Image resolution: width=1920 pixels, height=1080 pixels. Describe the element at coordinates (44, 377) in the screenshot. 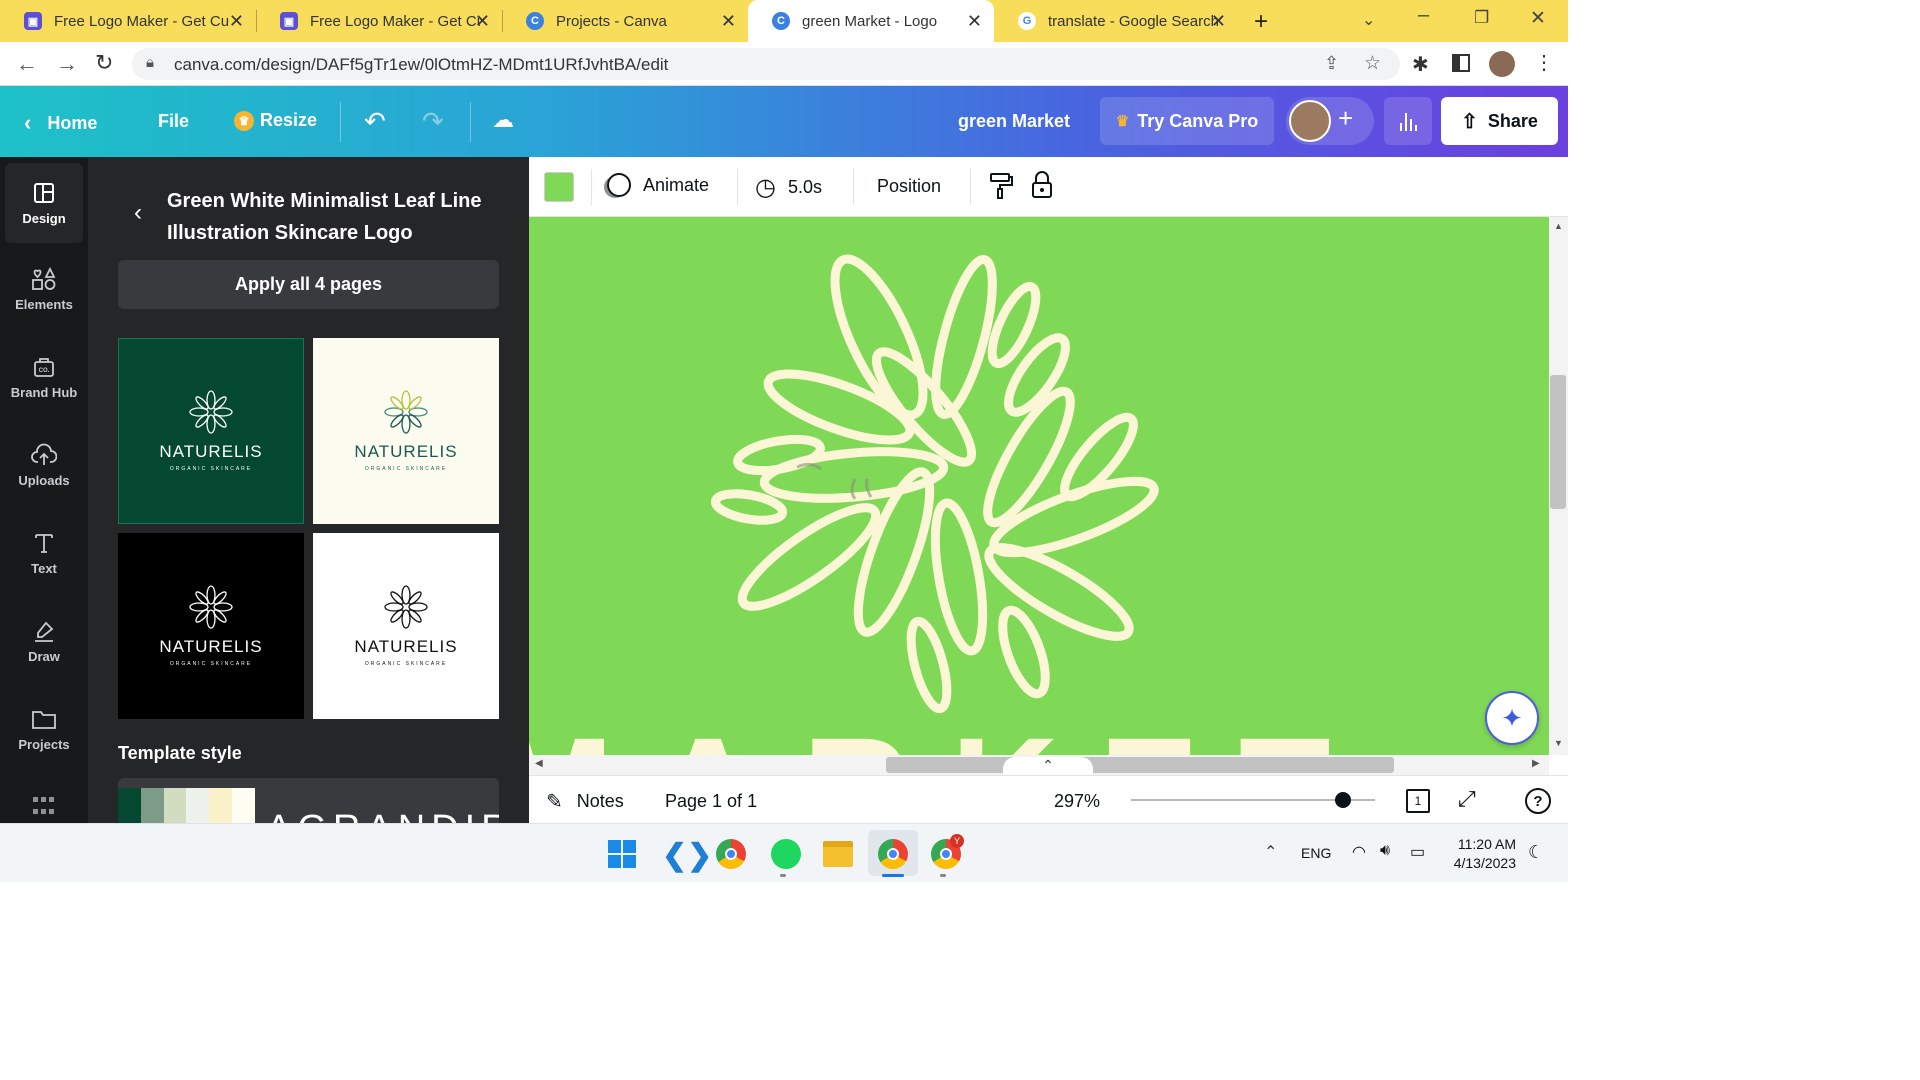

I see `rail-item-brand-hub: CO. Brand Hub` at that location.